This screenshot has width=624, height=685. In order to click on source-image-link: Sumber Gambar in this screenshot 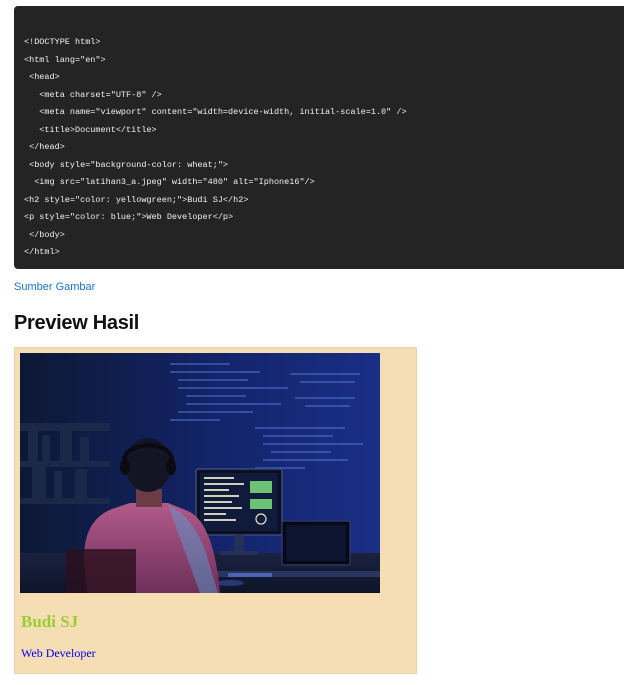, I will do `click(54, 287)`.